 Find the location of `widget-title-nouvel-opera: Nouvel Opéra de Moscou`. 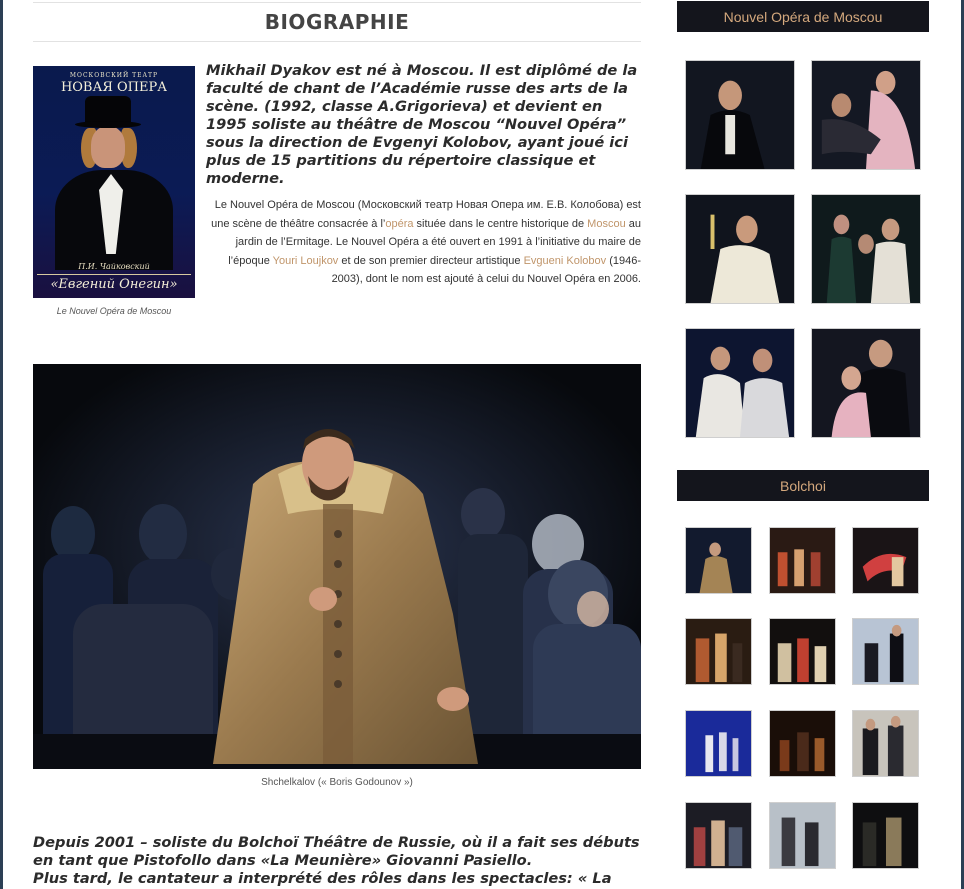

widget-title-nouvel-opera: Nouvel Opéra de Moscou is located at coordinates (803, 16).